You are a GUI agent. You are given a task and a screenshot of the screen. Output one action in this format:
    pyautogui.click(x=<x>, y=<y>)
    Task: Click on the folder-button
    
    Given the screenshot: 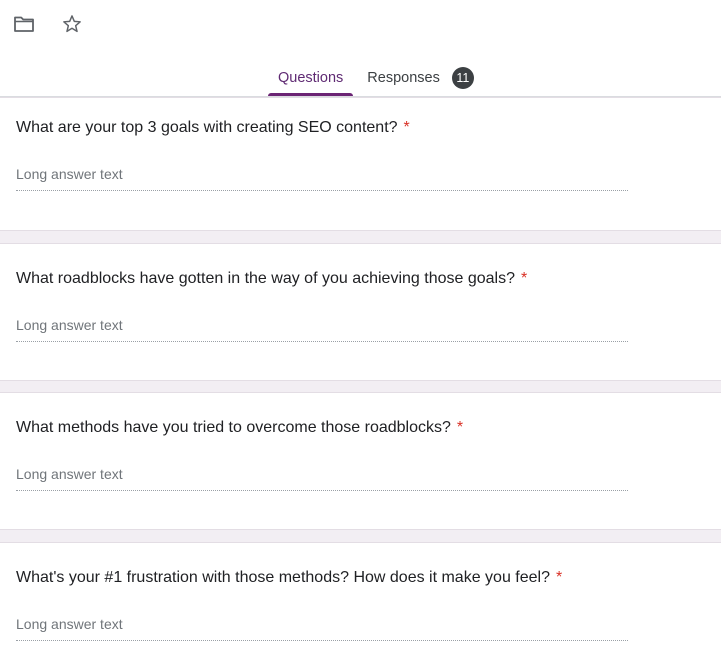 What is the action you would take?
    pyautogui.click(x=24, y=24)
    